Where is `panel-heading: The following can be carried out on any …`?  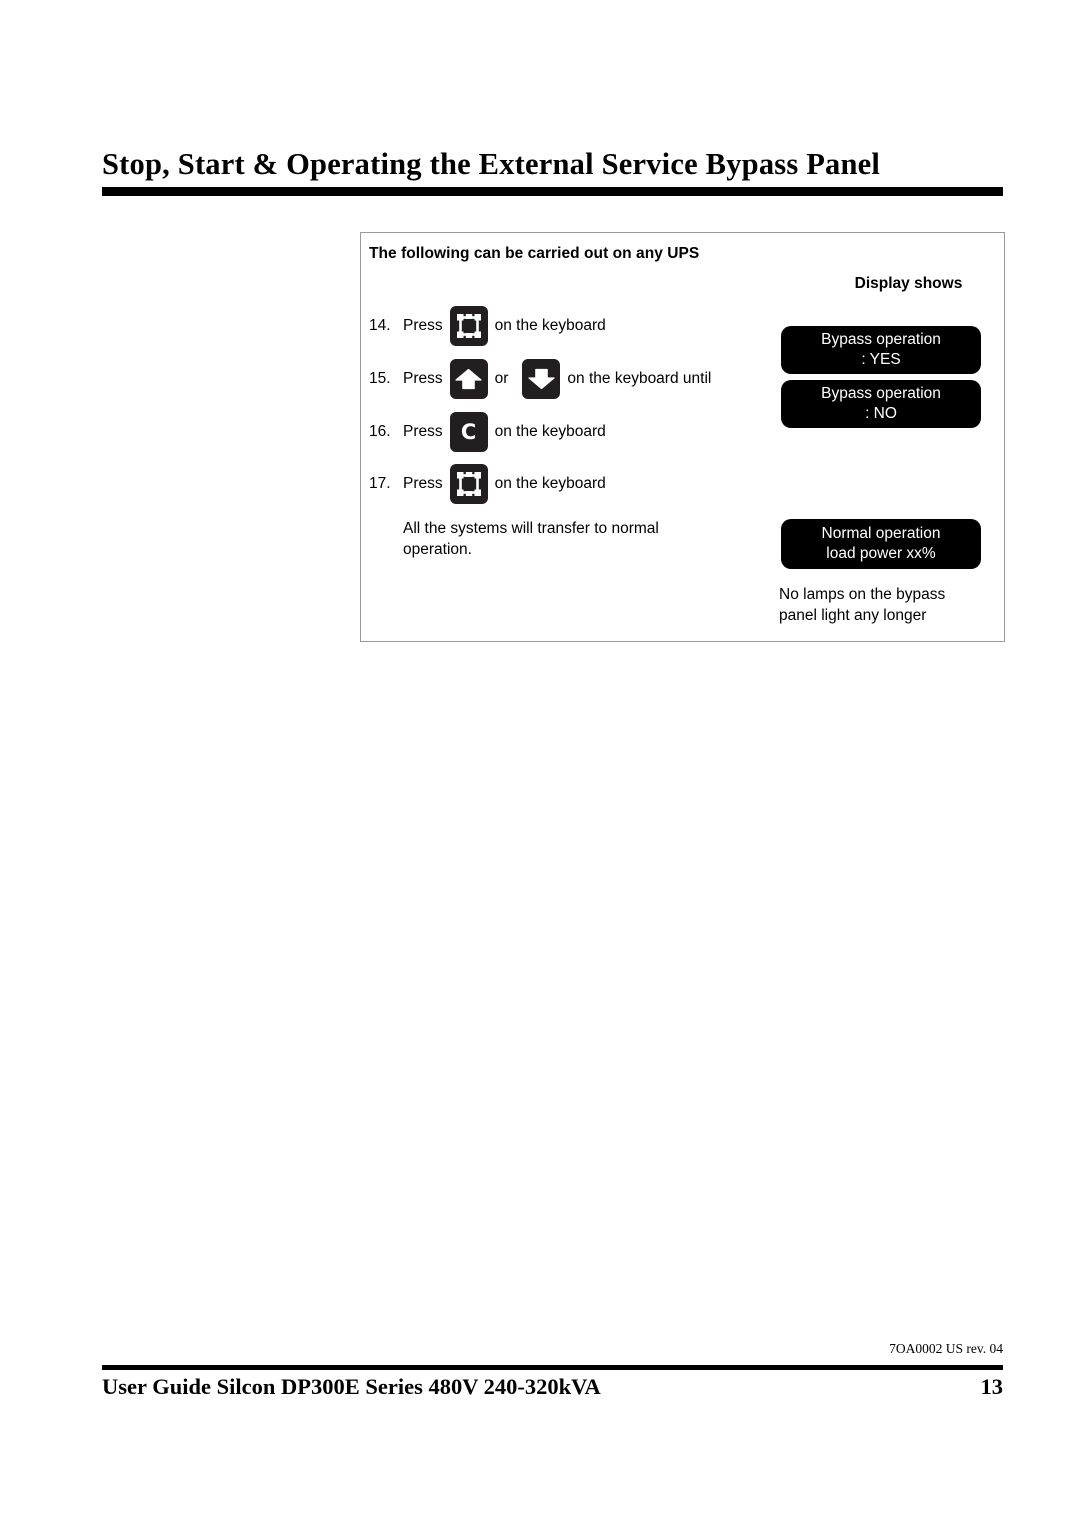 panel-heading: The following can be carried out on any … is located at coordinates (534, 253).